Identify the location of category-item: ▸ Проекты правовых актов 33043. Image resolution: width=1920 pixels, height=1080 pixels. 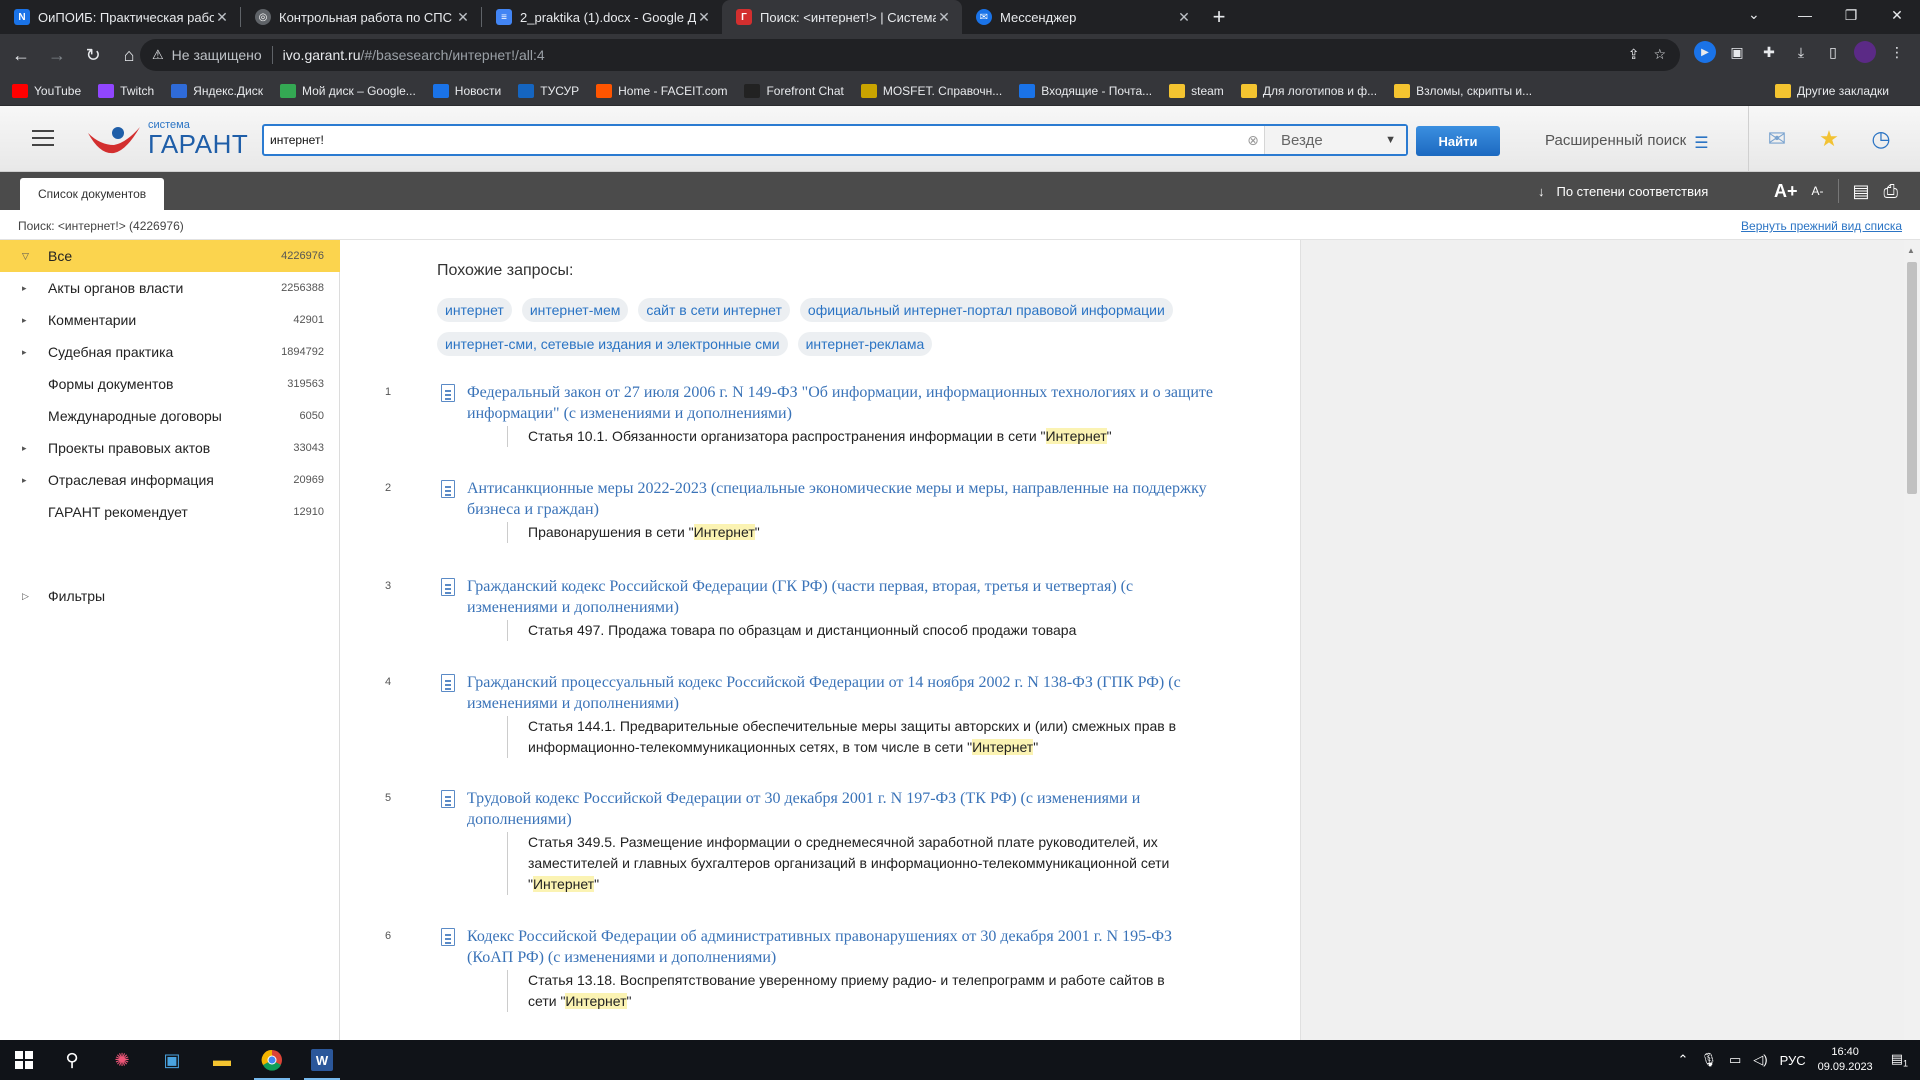
(170, 448).